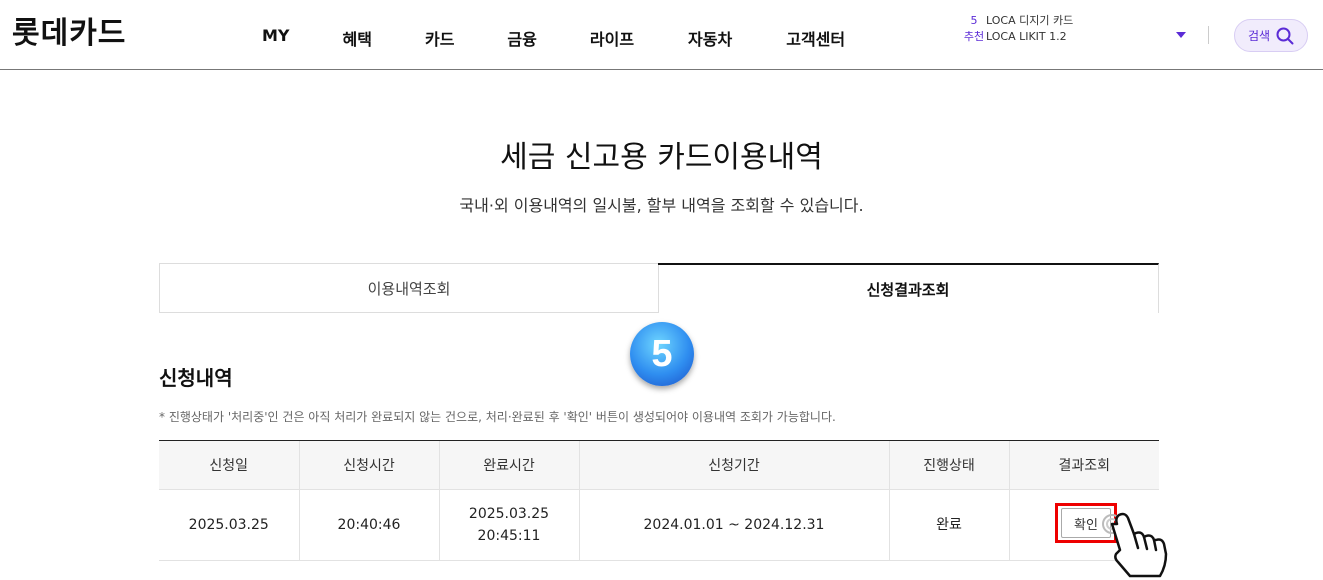  I want to click on search-icon, so click(1285, 35).